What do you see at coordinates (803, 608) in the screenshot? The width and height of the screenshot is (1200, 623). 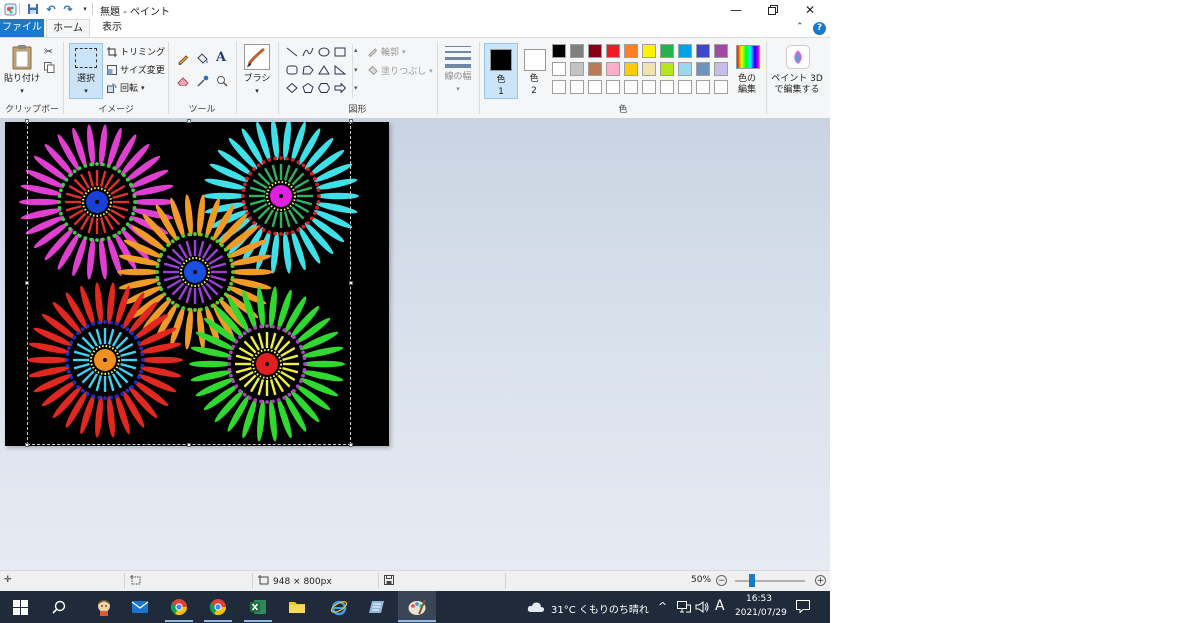 I see `notification-center-icon` at bounding box center [803, 608].